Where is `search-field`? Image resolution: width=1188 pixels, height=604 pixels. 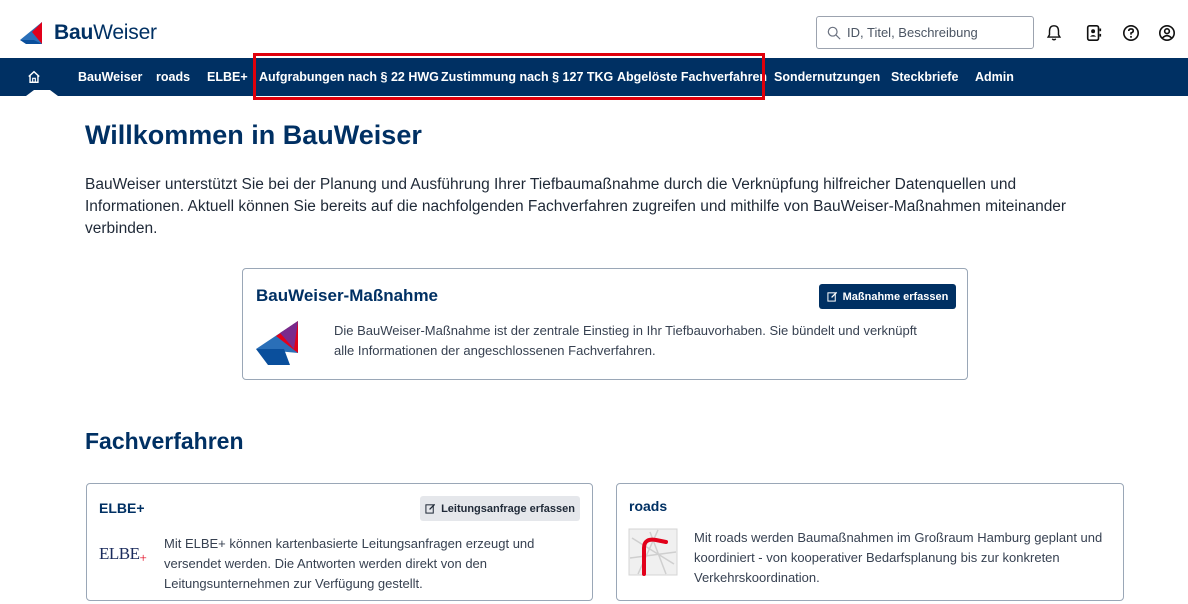
search-field is located at coordinates (925, 32).